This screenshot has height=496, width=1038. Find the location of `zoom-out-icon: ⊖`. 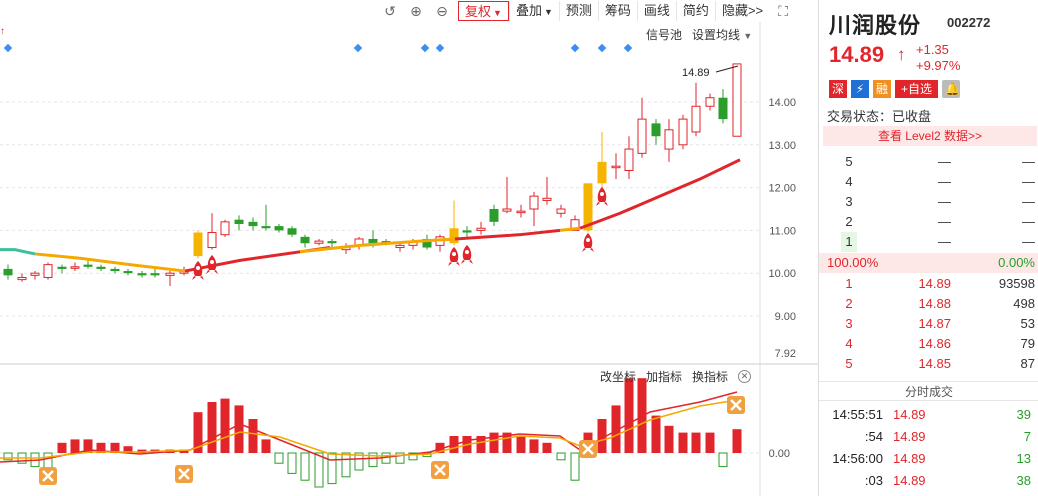

zoom-out-icon: ⊖ is located at coordinates (442, 11).